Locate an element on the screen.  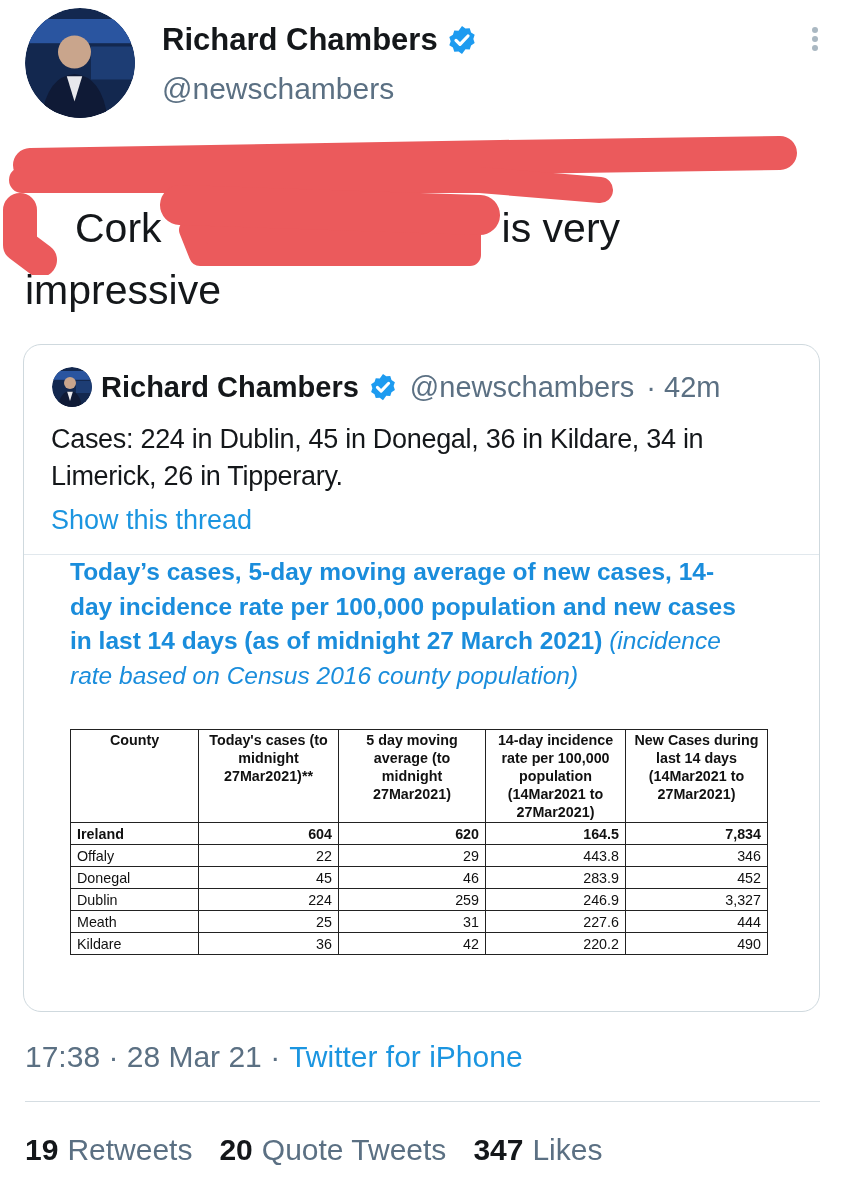
table-cell: 246.9 is located at coordinates (555, 899).